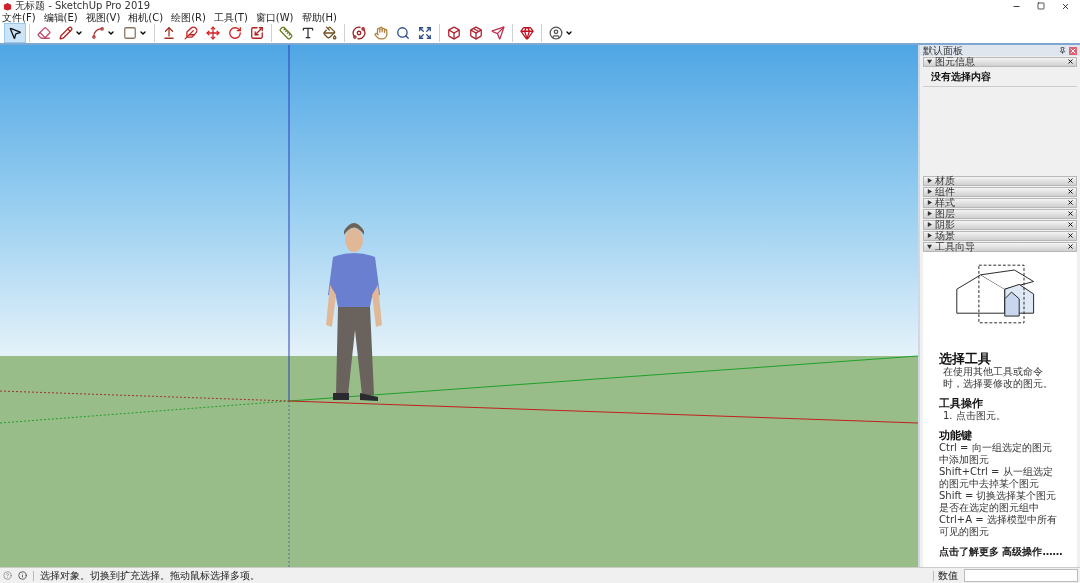 The width and height of the screenshot is (1080, 583). Describe the element at coordinates (1041, 6) in the screenshot. I see `maximize-icon` at that location.